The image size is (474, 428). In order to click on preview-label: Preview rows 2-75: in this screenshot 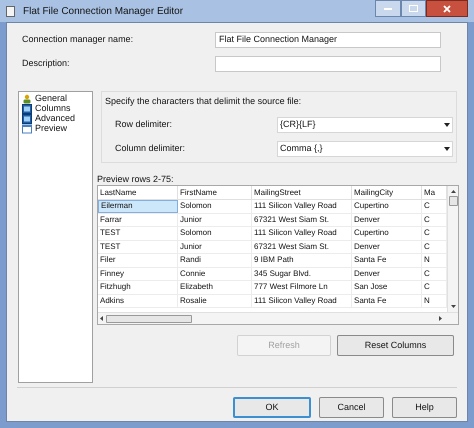, I will do `click(136, 179)`.